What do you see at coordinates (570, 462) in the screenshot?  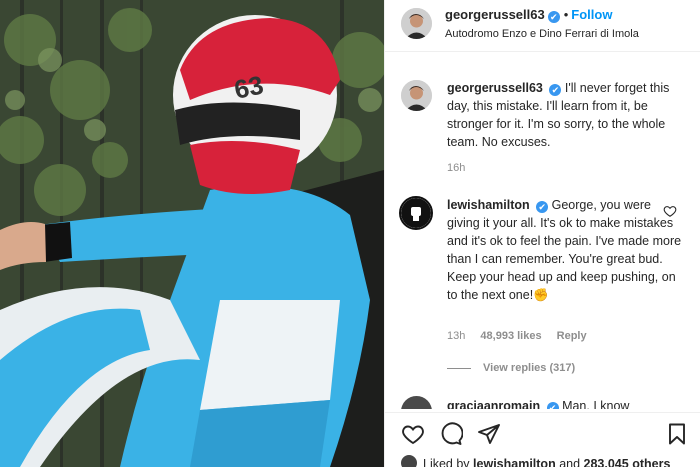 I see `liked-and: and` at bounding box center [570, 462].